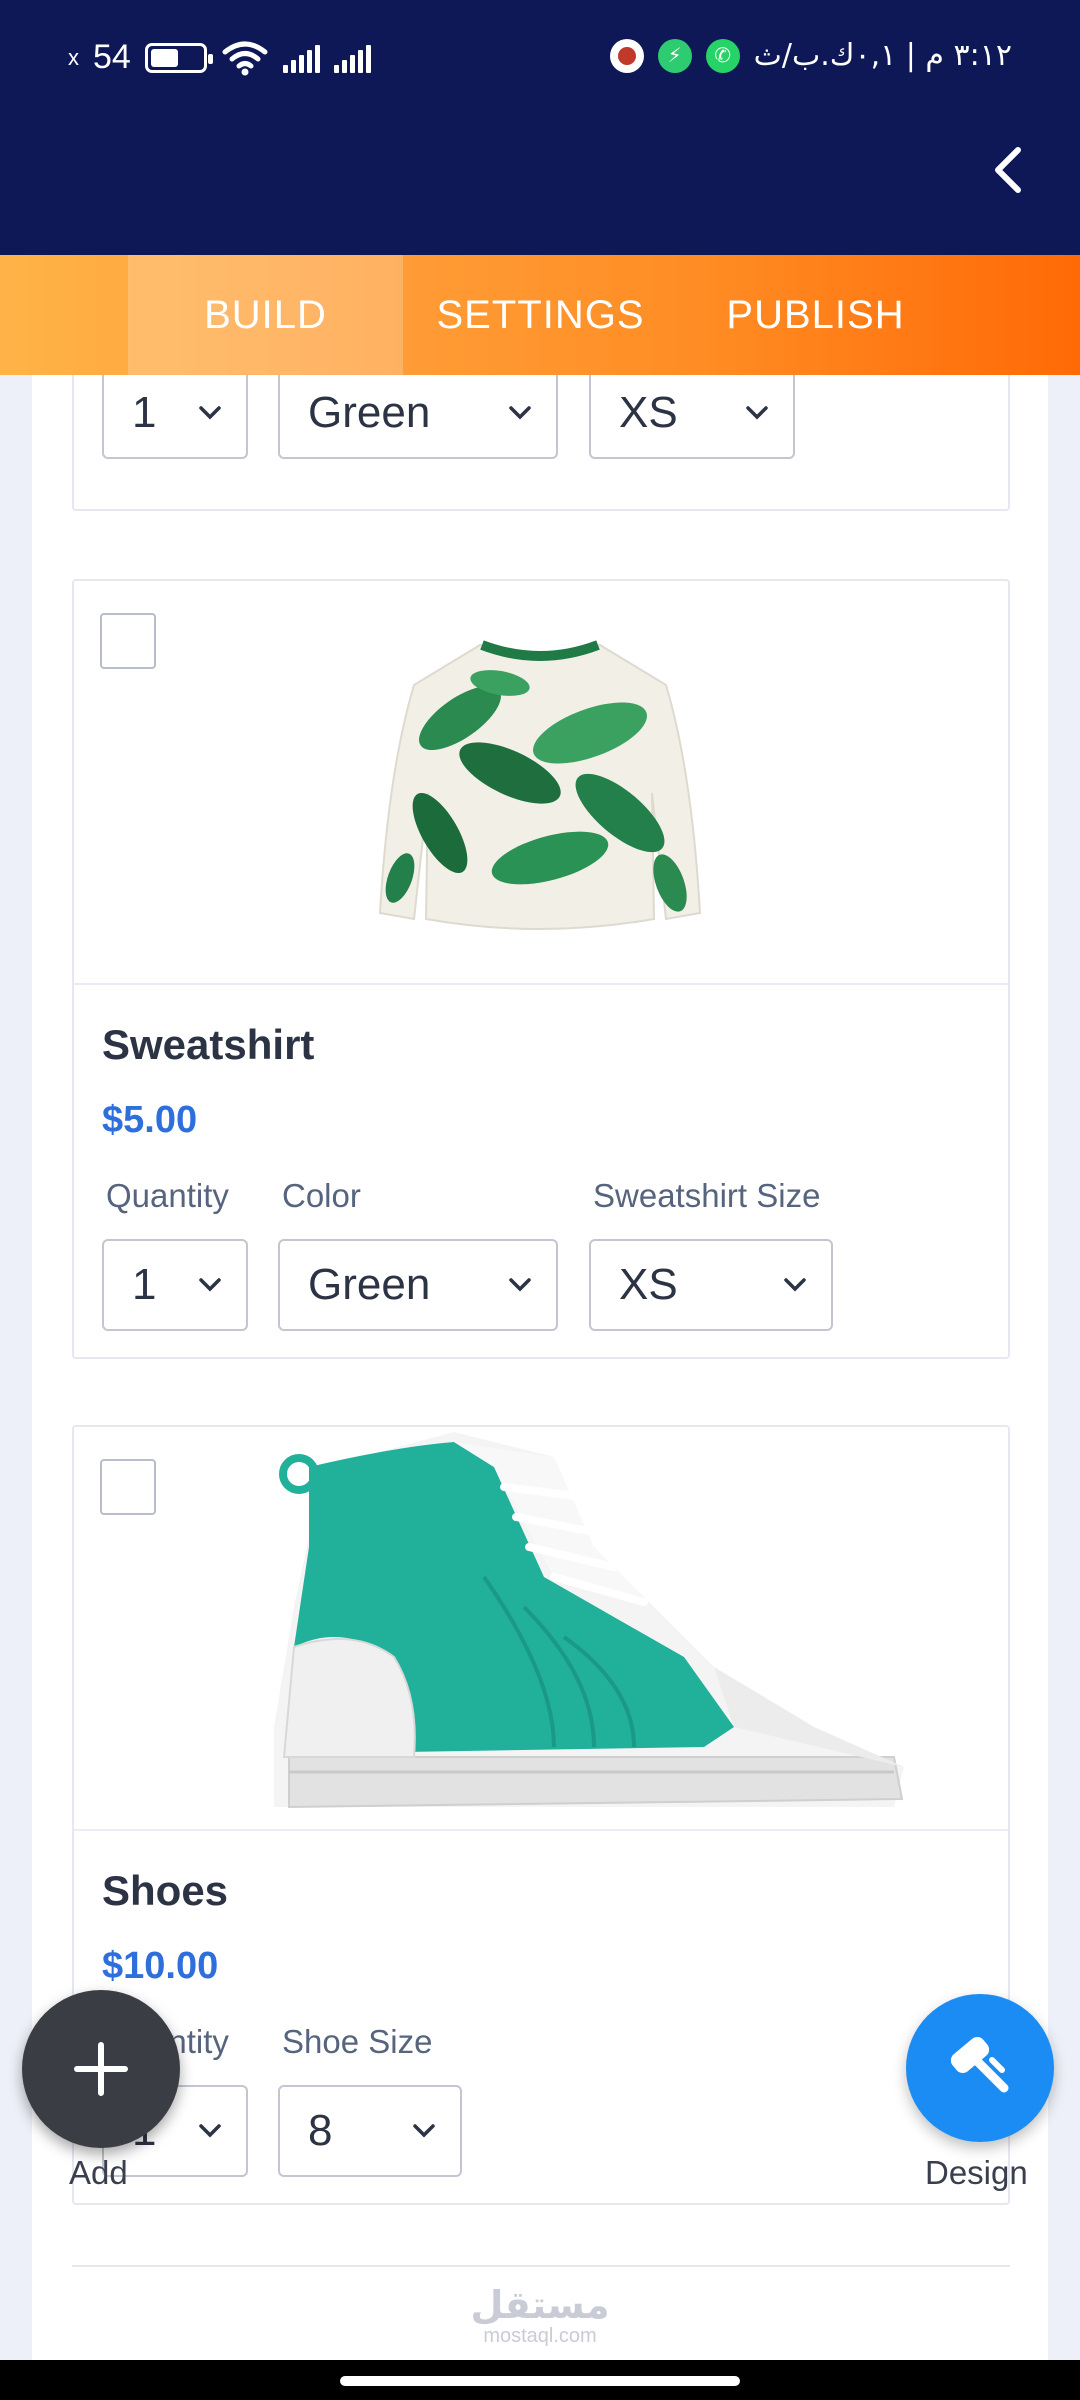  Describe the element at coordinates (540, 127) in the screenshot. I see `app-header: x 54 ⚡ ✆ ٣:١٢ م | ٠,١ك.ب/ث` at that location.